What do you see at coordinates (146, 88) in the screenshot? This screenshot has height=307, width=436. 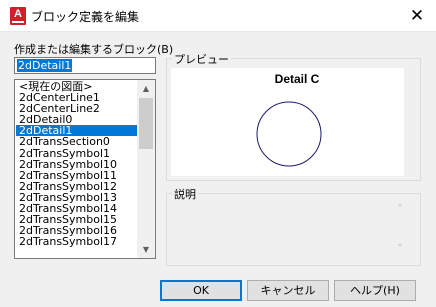 I see `scroll-up-arrow-icon: ▲` at bounding box center [146, 88].